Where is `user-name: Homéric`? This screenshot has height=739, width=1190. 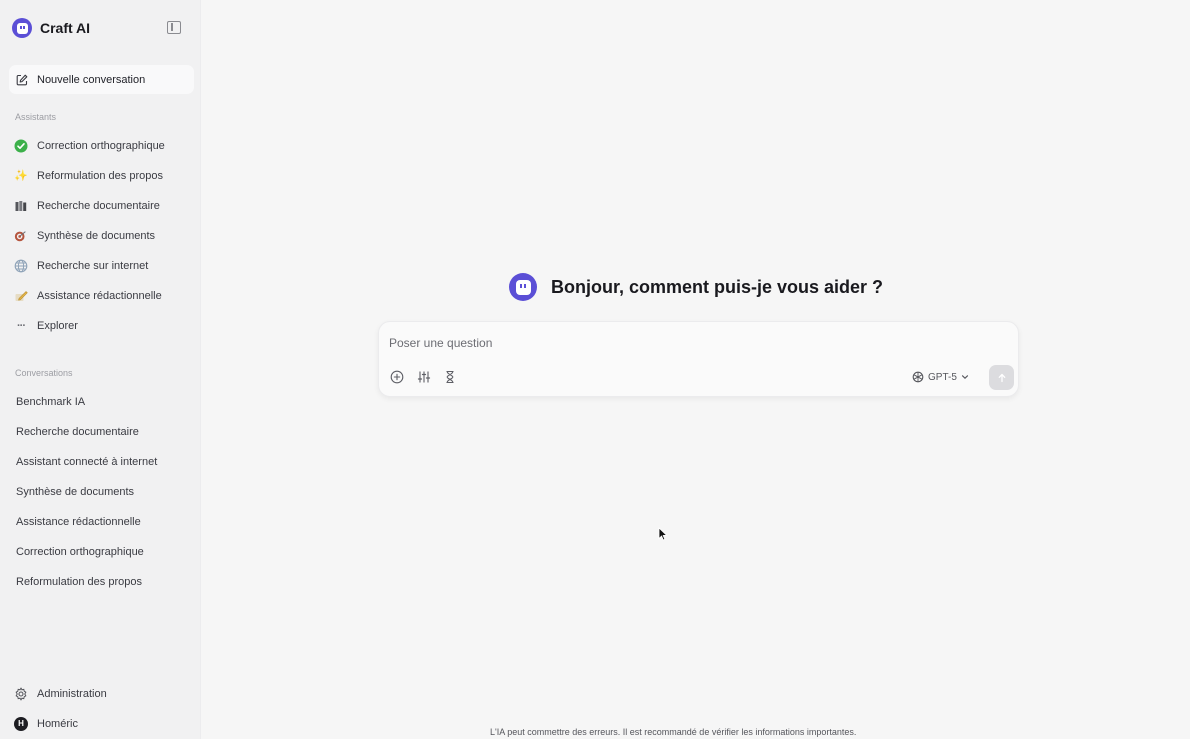 user-name: Homéric is located at coordinates (57, 724).